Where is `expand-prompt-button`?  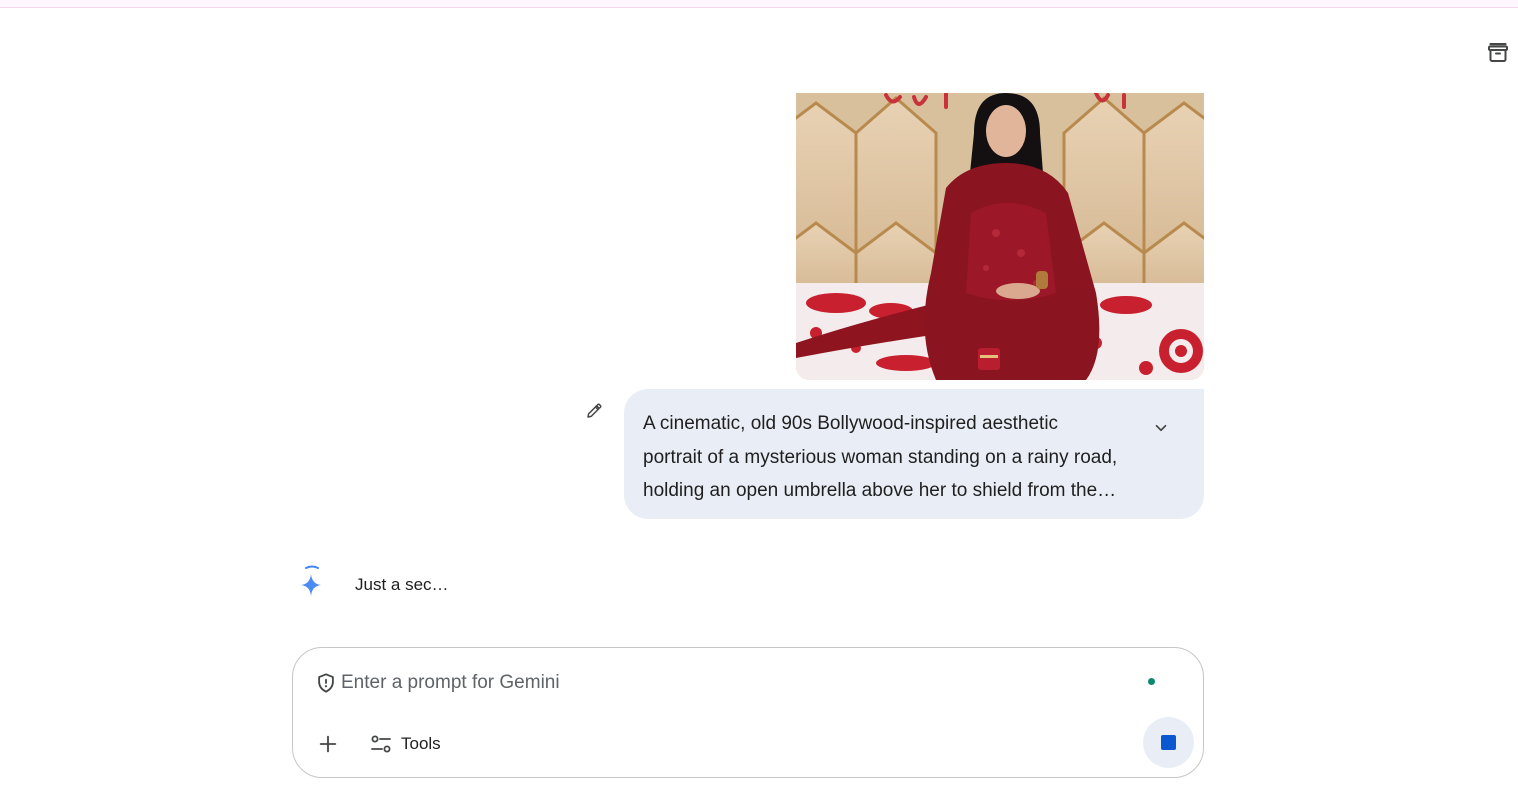 expand-prompt-button is located at coordinates (1161, 428).